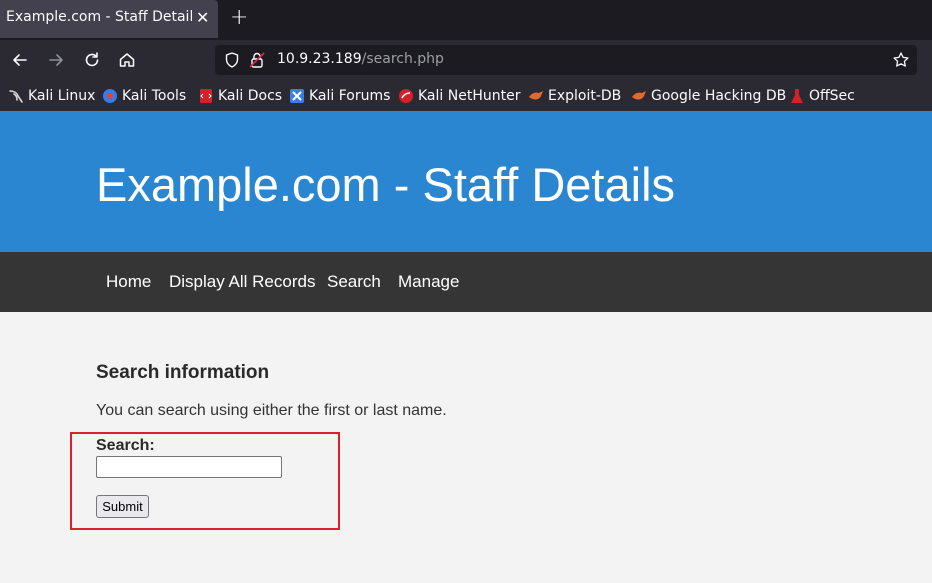 The image size is (932, 583). I want to click on kali-nethunter-icon, so click(406, 96).